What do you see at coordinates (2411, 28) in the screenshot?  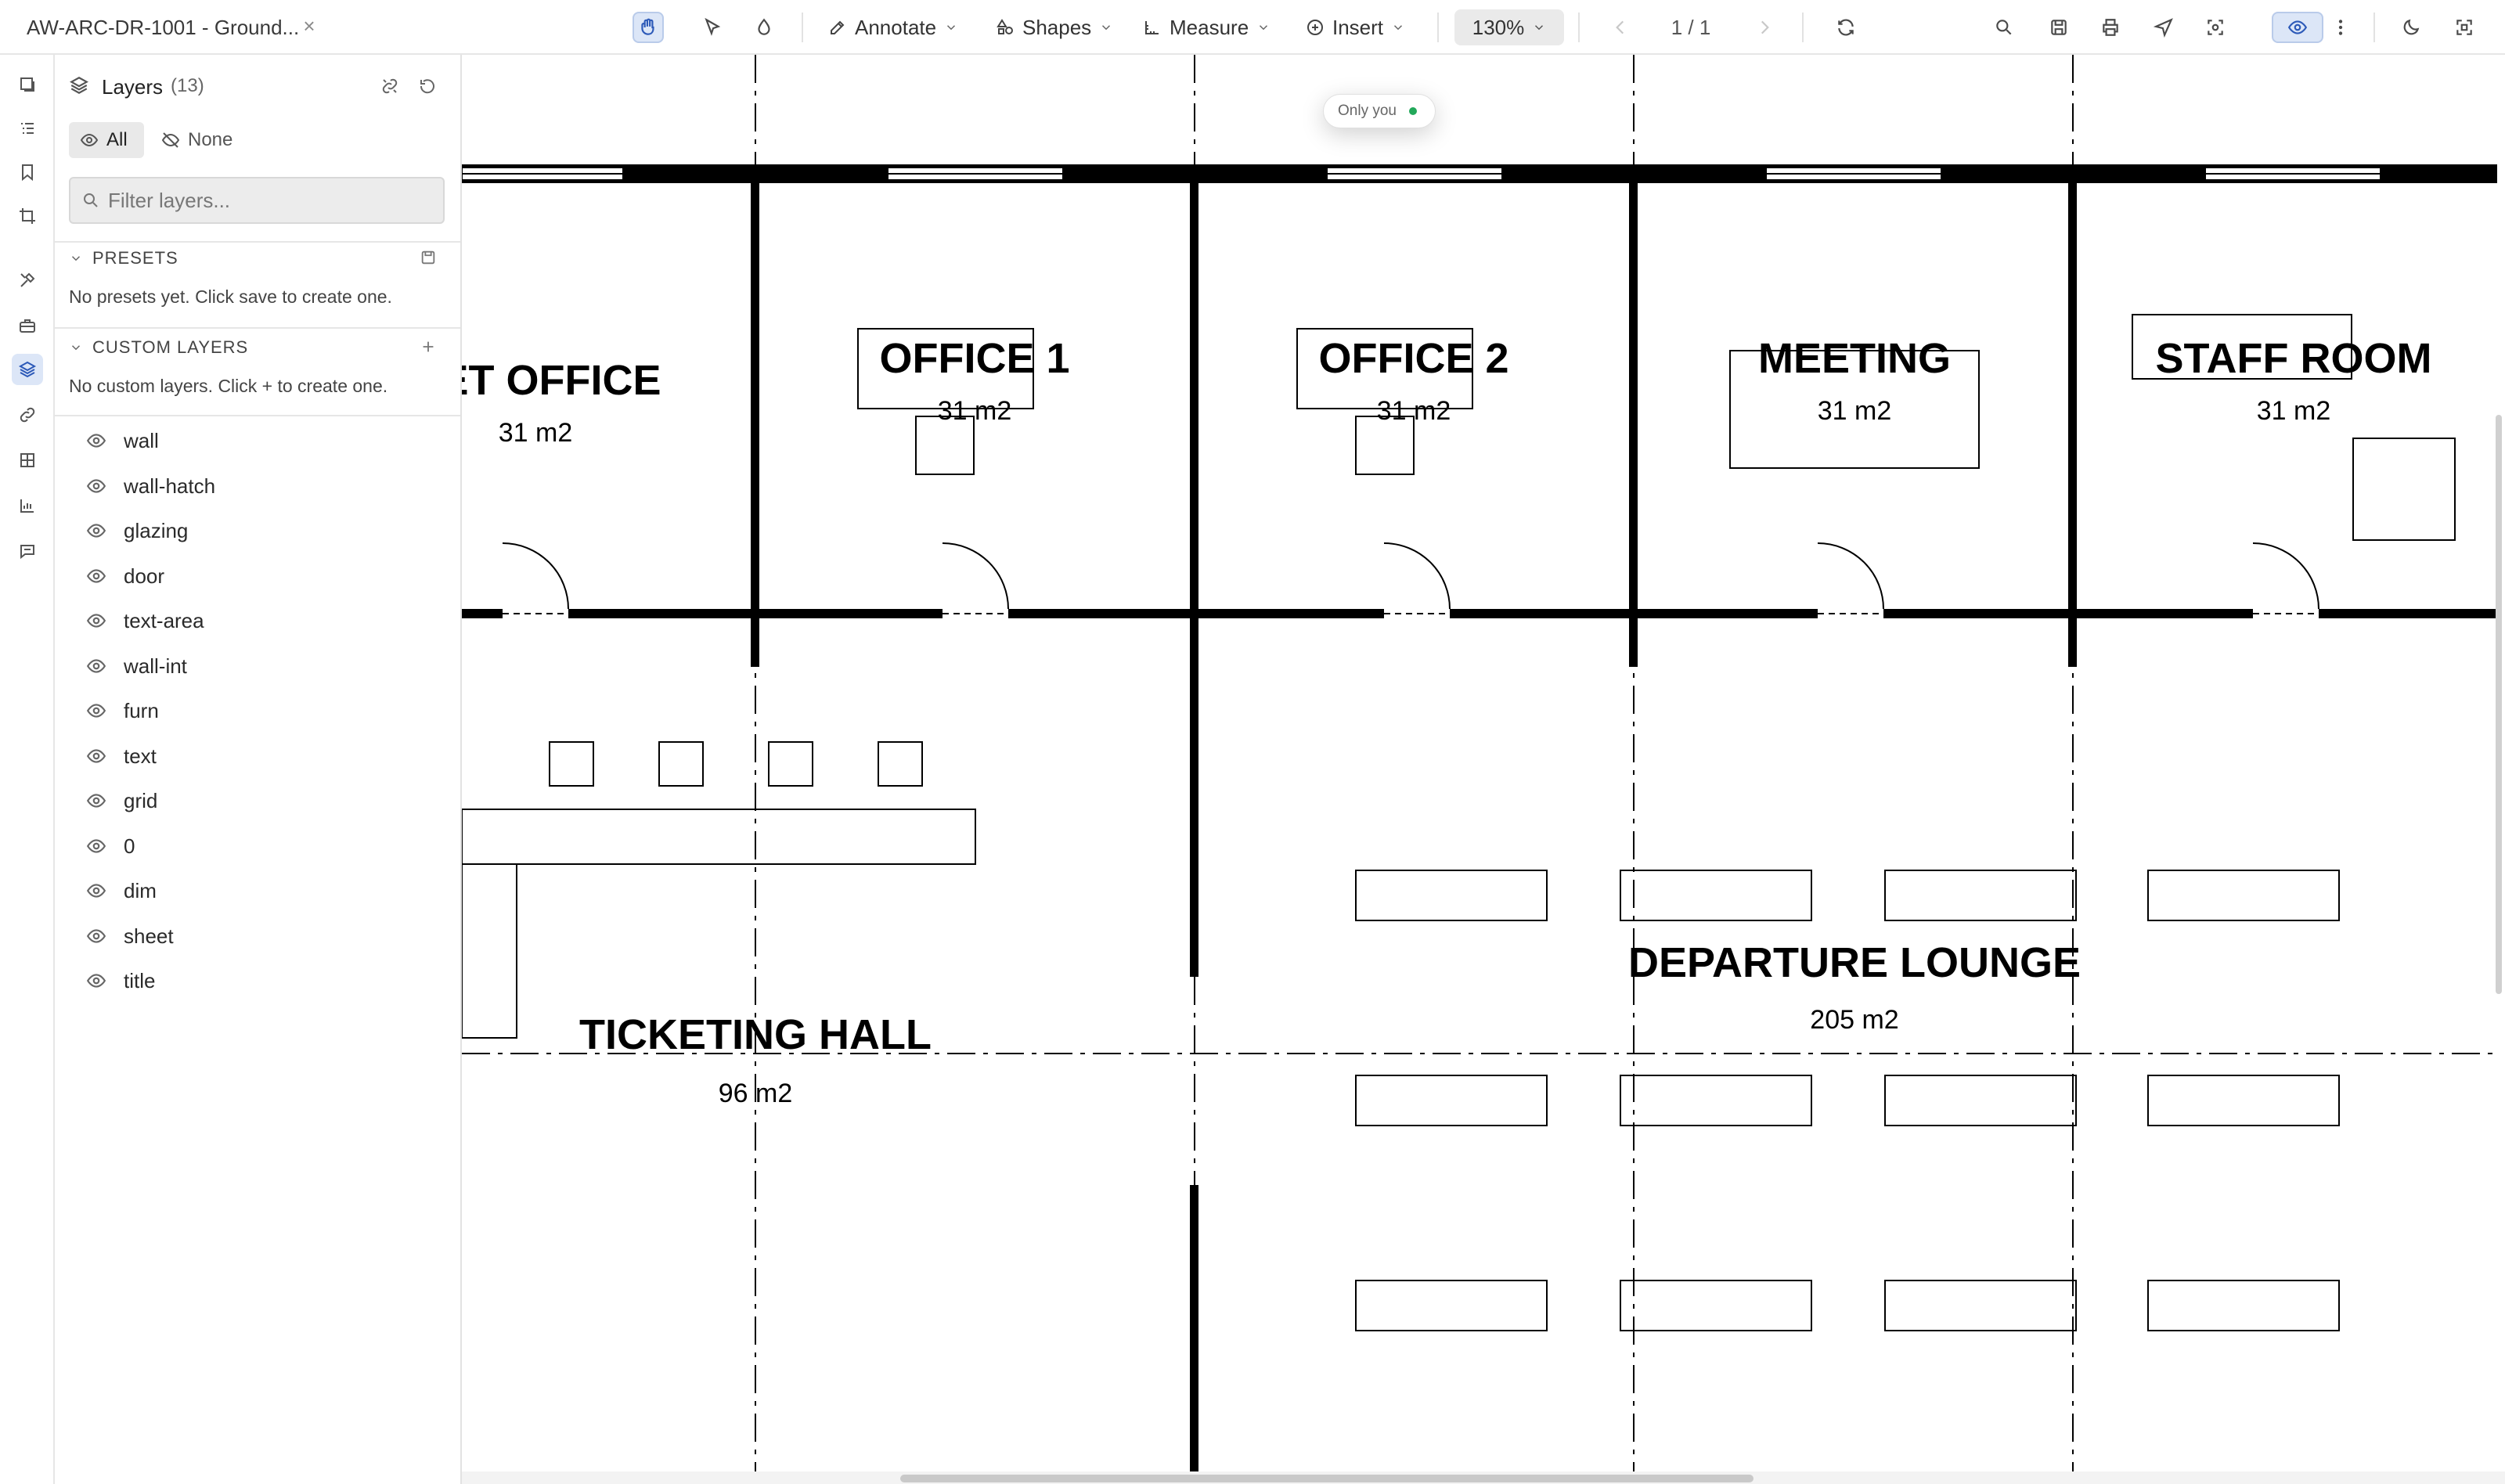 I see `moon-icon` at bounding box center [2411, 28].